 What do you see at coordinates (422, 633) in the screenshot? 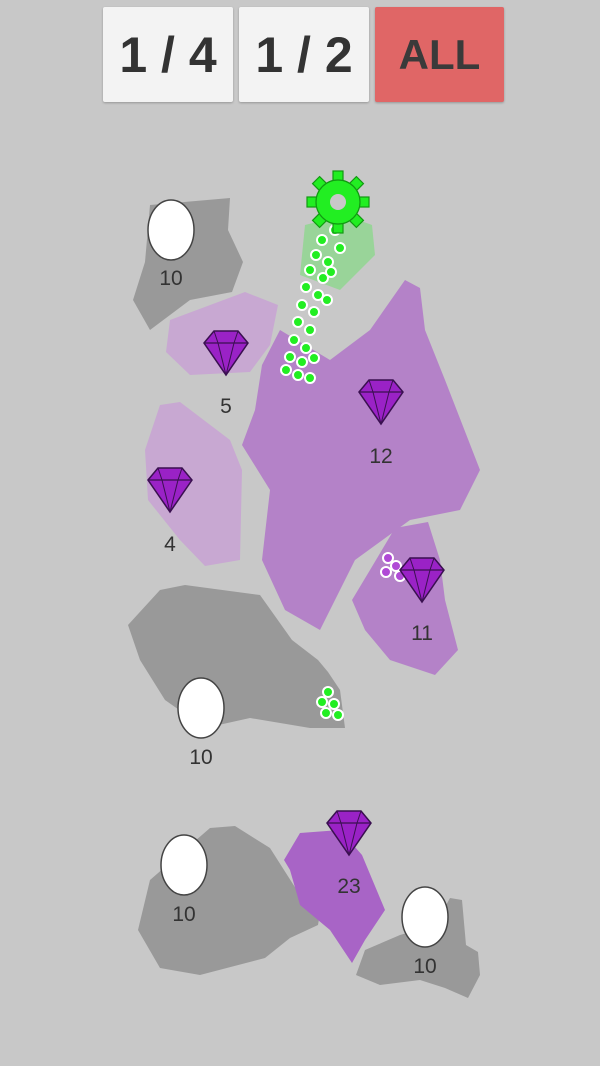
I see `gem-value-label: 11` at bounding box center [422, 633].